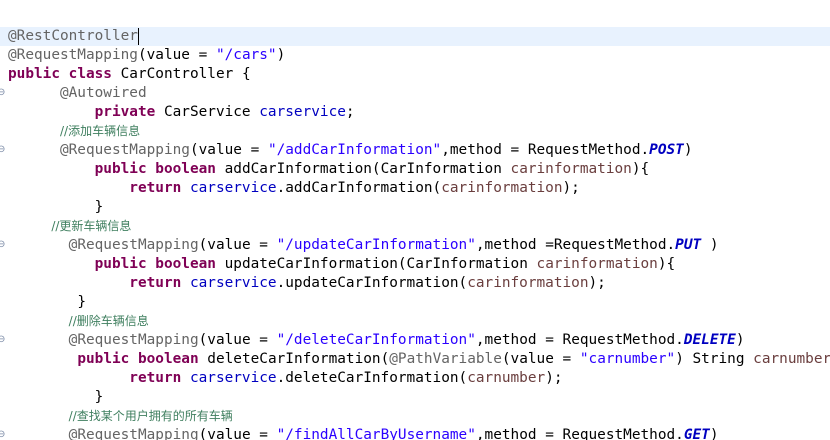  I want to click on code-token-const: PUT, so click(688, 245).